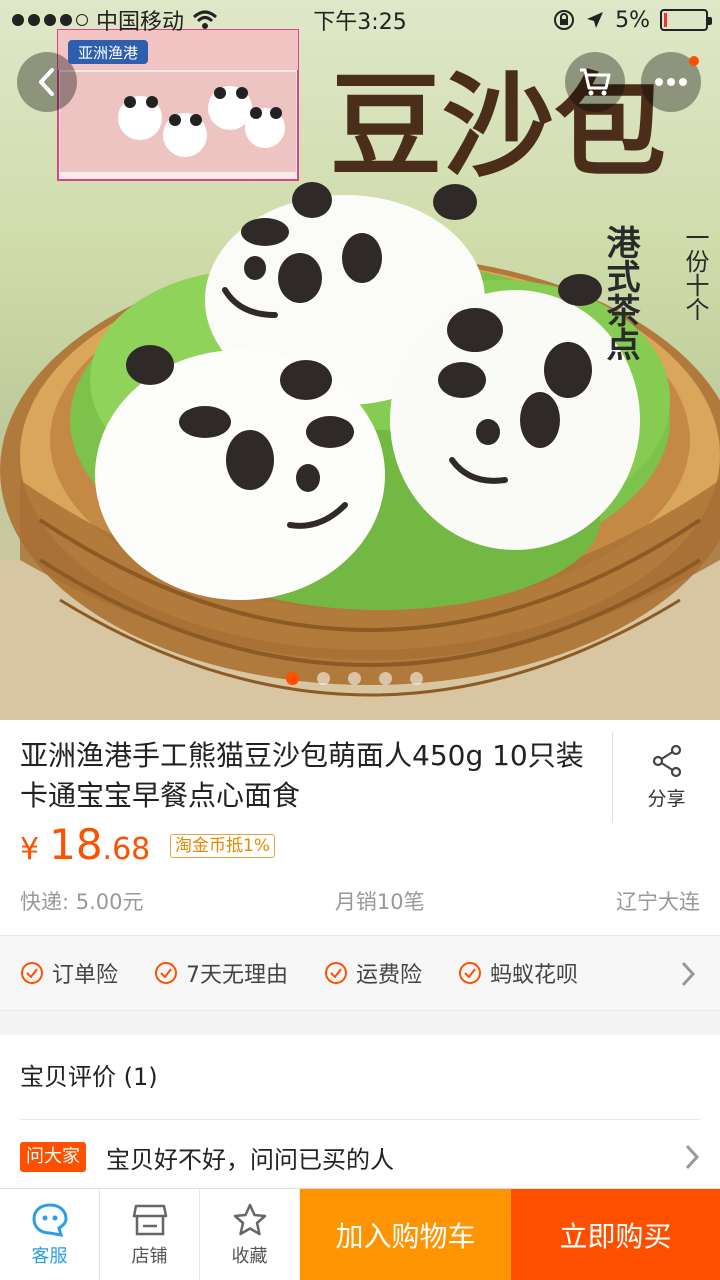 This screenshot has width=720, height=1280. I want to click on favorite-tab: 收藏, so click(250, 1234).